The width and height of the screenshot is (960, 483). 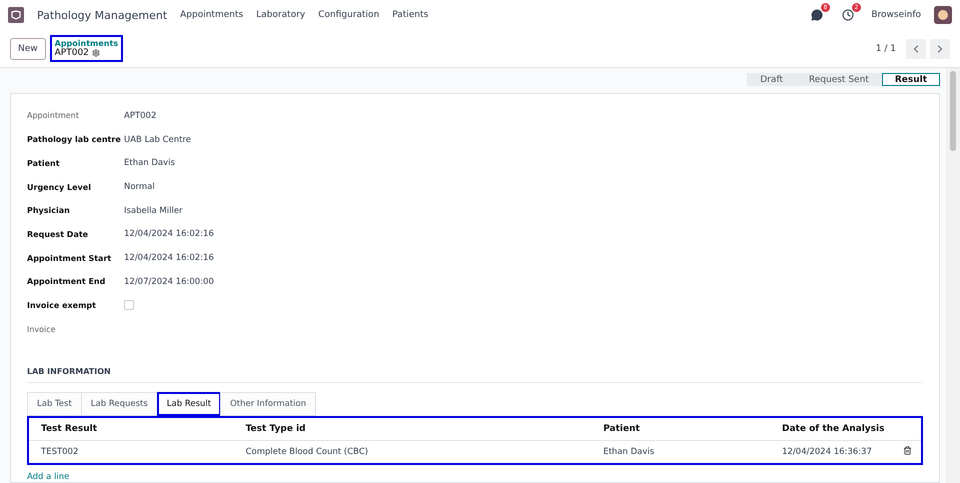 What do you see at coordinates (59, 187) in the screenshot?
I see `field-label: Urgency Level` at bounding box center [59, 187].